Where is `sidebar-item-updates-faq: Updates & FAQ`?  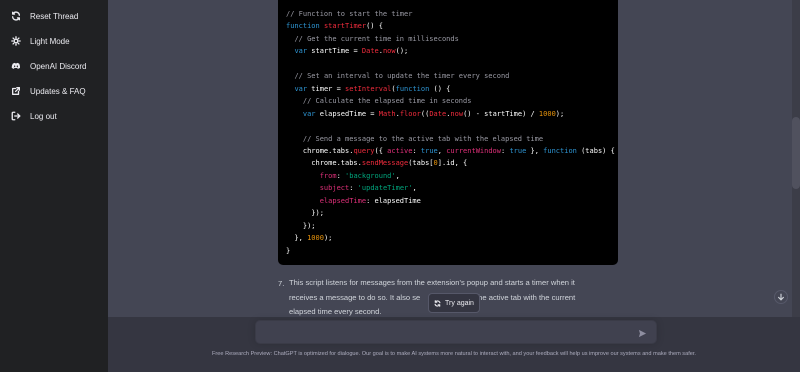 sidebar-item-updates-faq: Updates & FAQ is located at coordinates (55, 91).